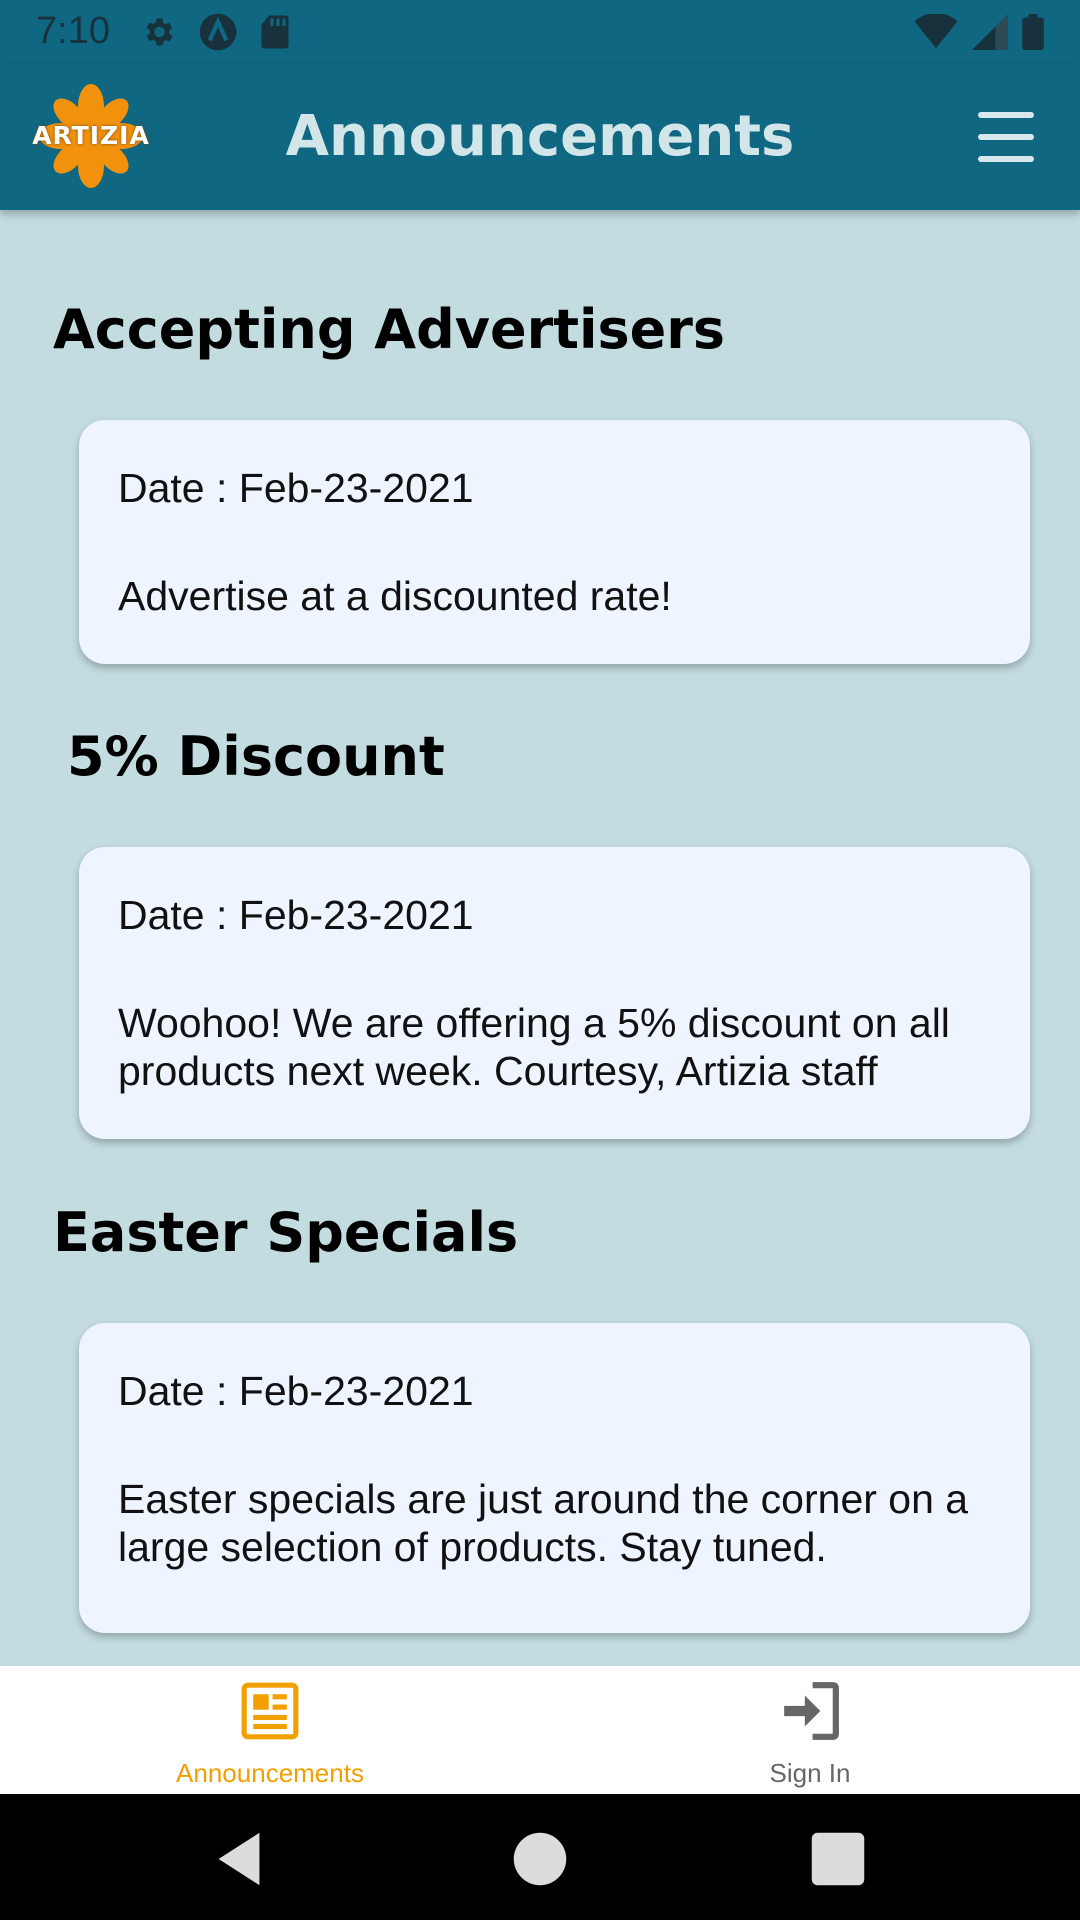  What do you see at coordinates (811, 1711) in the screenshot?
I see `sign-in-icon` at bounding box center [811, 1711].